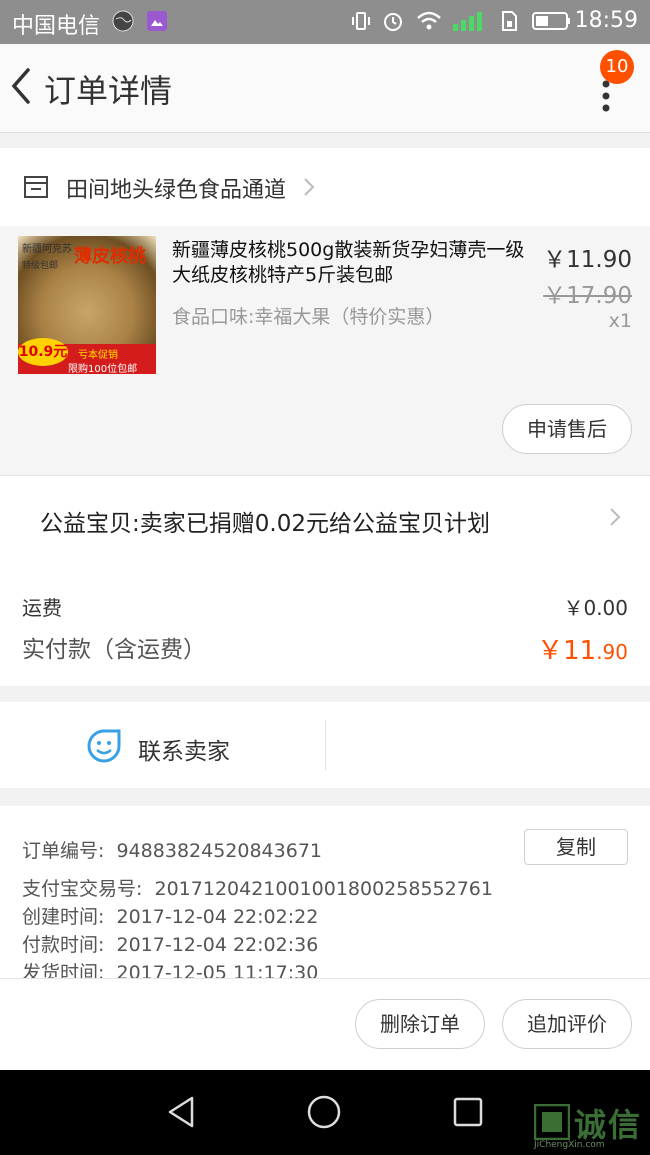 This screenshot has width=650, height=1155. I want to click on total-decimal: .90, so click(612, 652).